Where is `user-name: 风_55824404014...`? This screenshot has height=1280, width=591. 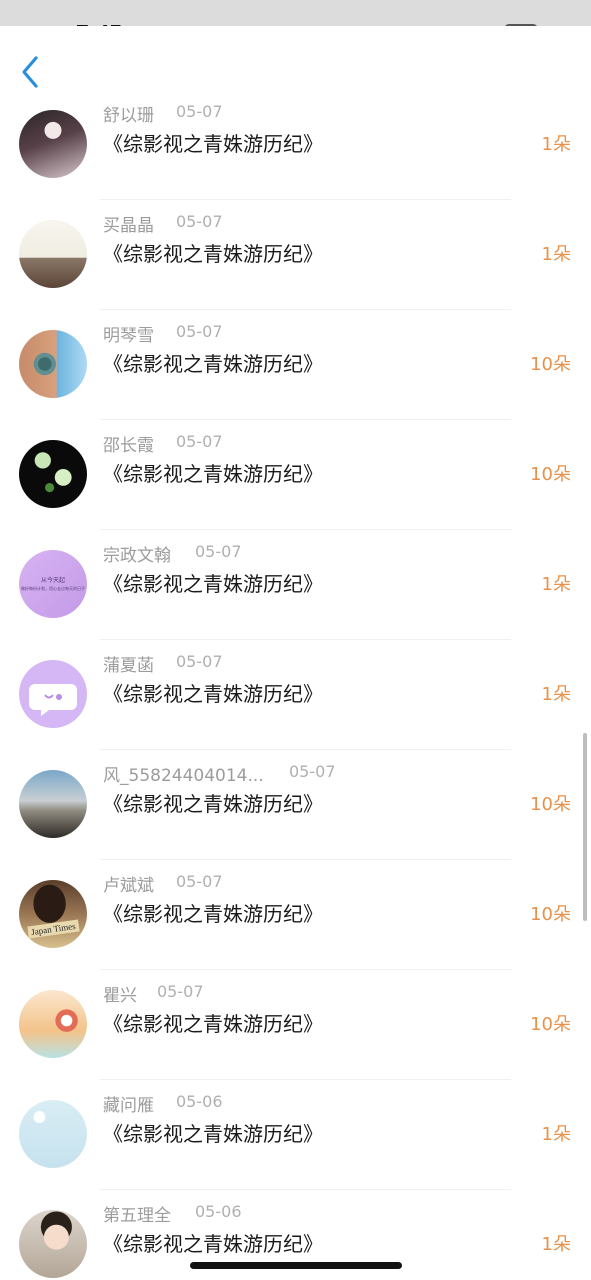
user-name: 风_55824404014... is located at coordinates (183, 773).